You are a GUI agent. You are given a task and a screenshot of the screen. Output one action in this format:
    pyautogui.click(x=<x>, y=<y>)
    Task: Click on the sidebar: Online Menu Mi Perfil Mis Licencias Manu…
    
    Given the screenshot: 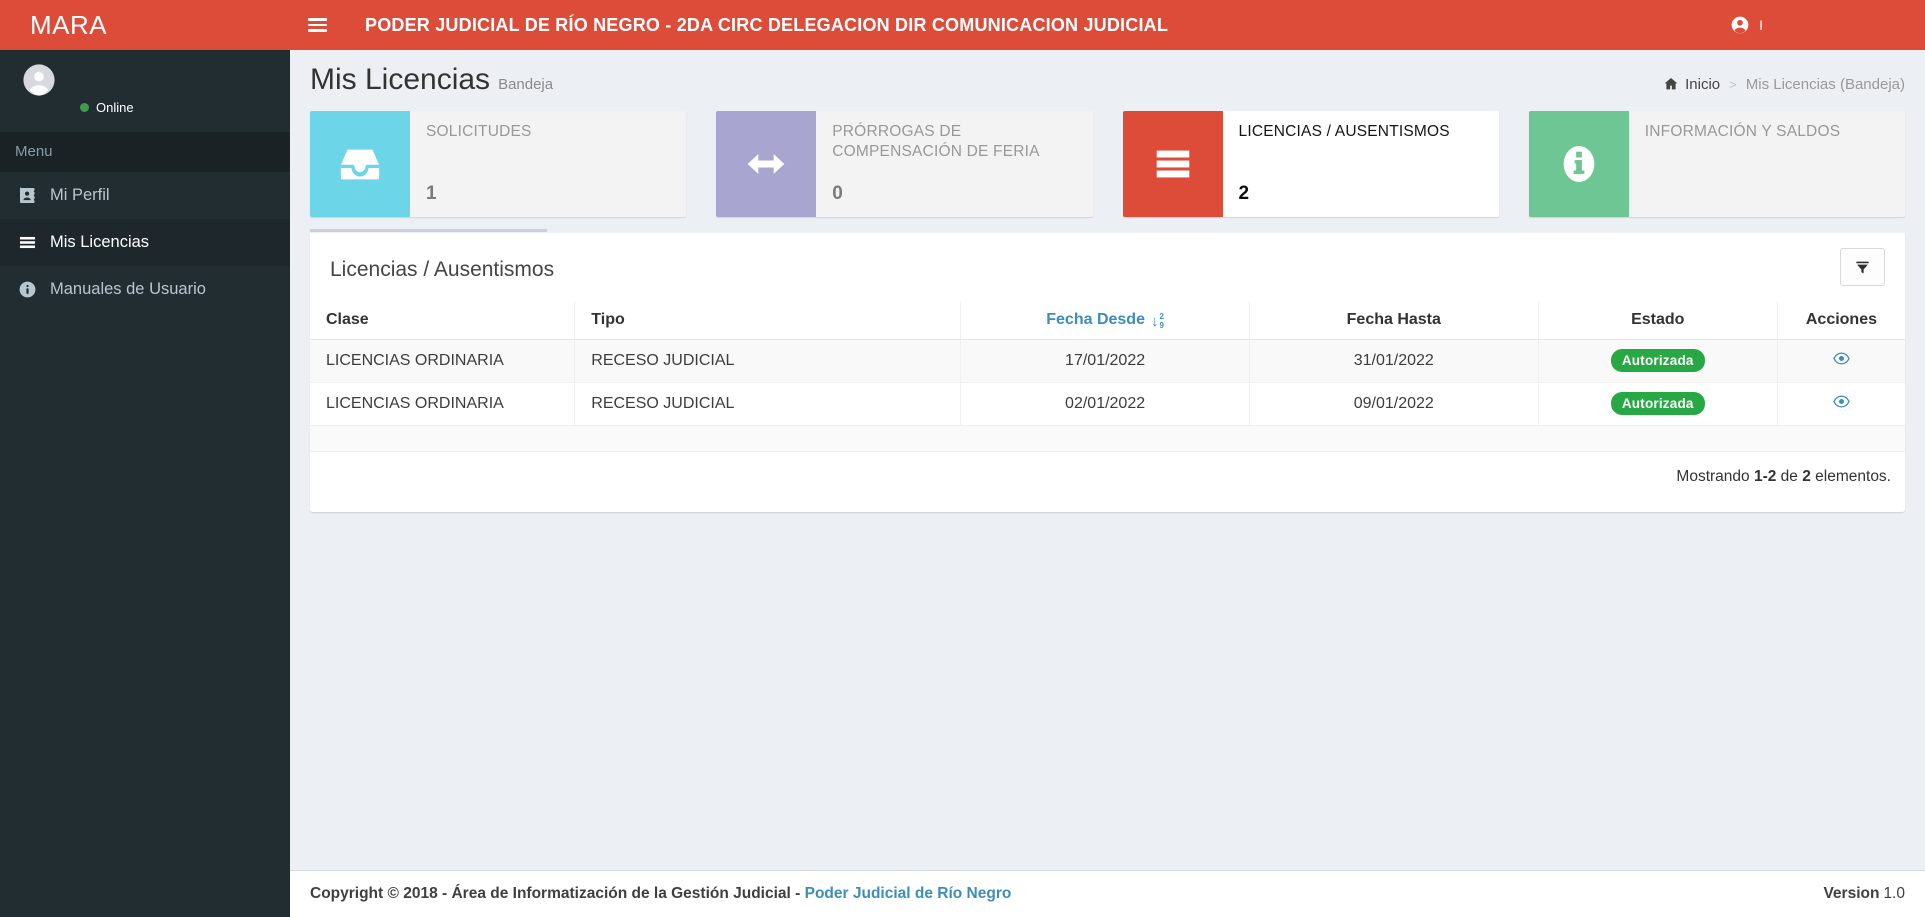 What is the action you would take?
    pyautogui.click(x=145, y=483)
    